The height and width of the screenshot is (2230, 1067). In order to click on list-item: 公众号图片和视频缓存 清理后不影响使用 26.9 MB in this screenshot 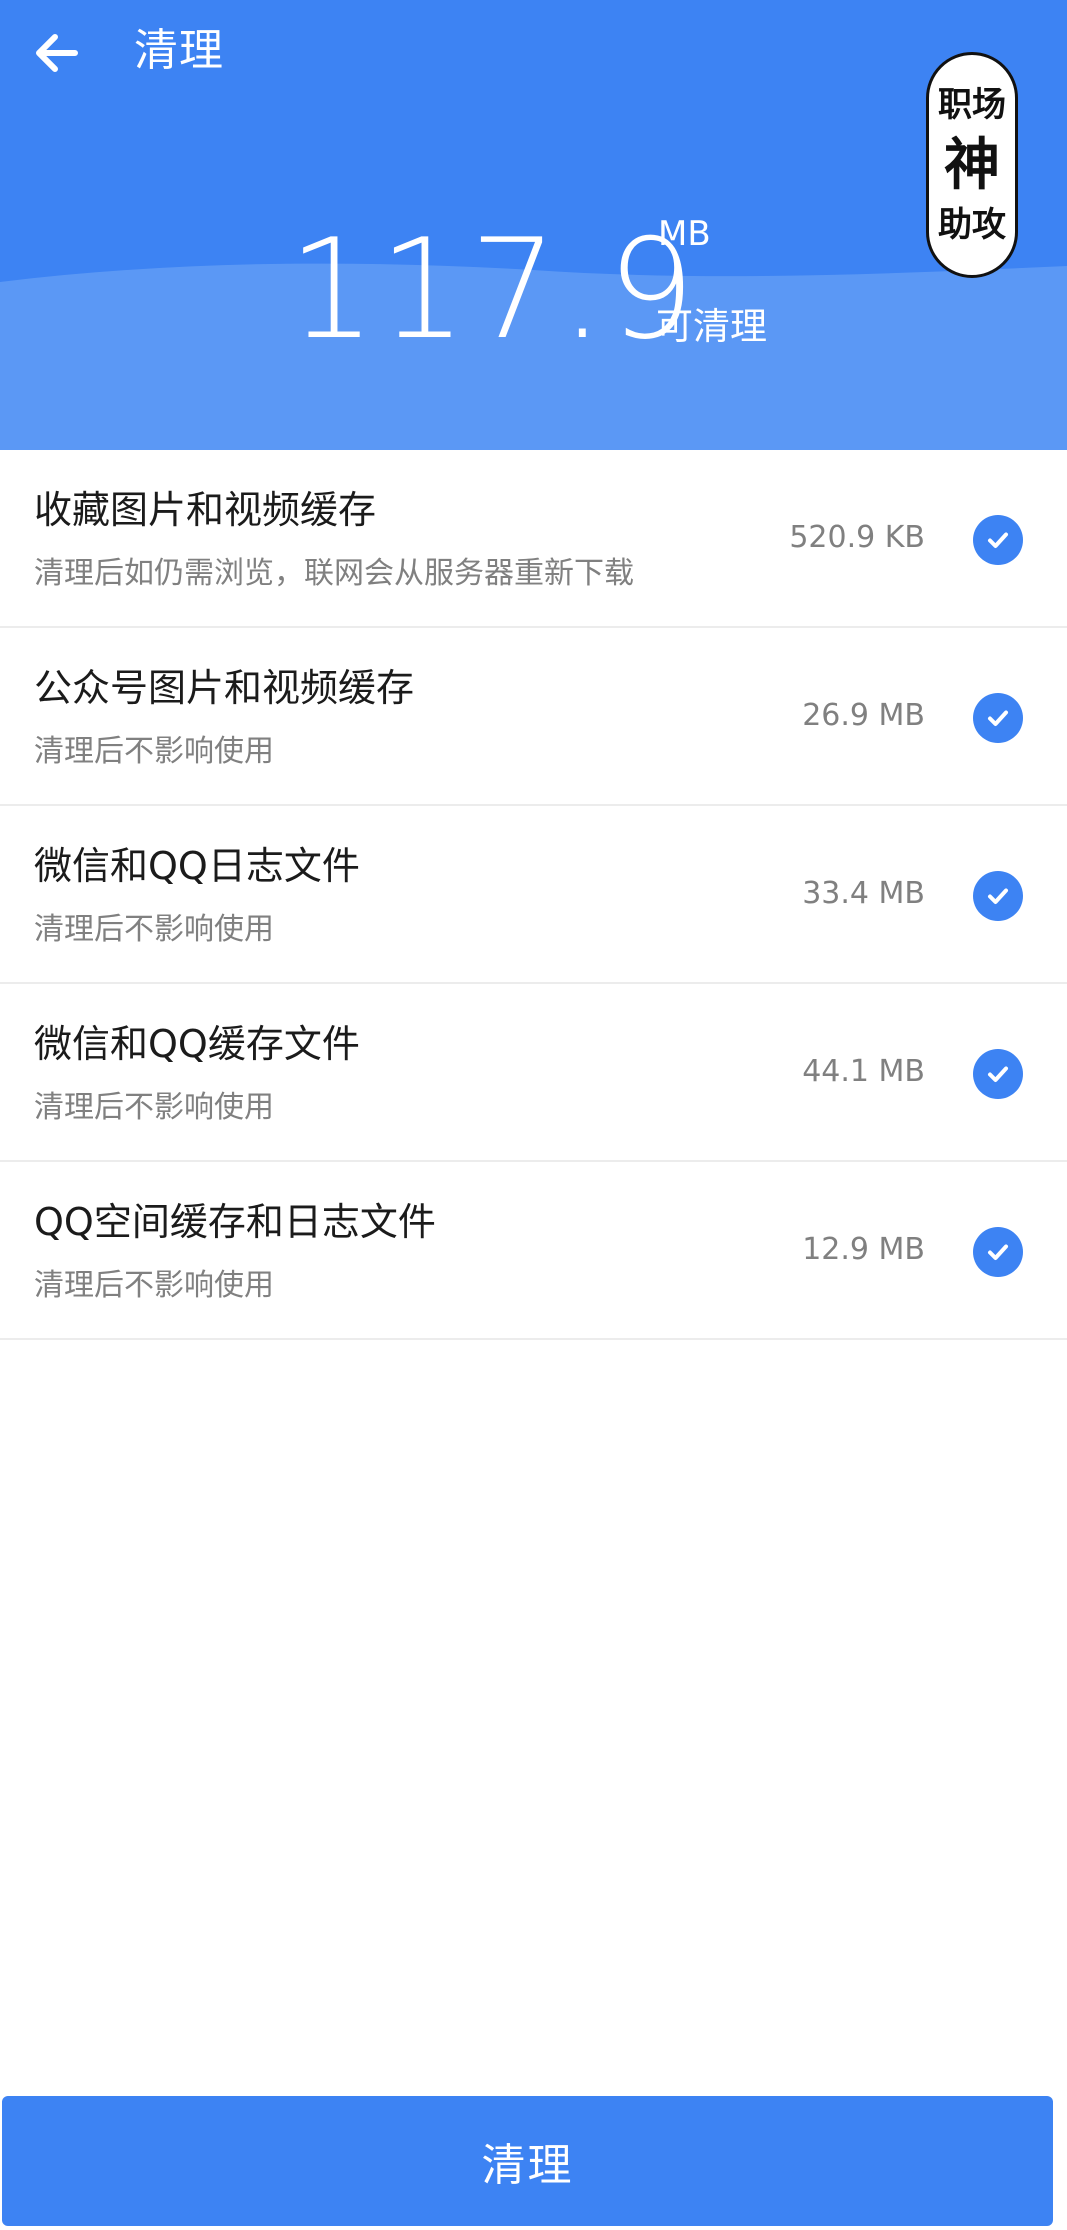, I will do `click(533, 717)`.